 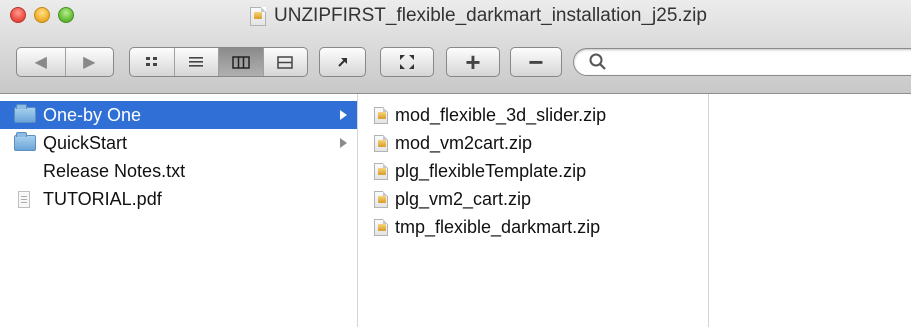 What do you see at coordinates (114, 170) in the screenshot?
I see `item-label: Release Notes.txt` at bounding box center [114, 170].